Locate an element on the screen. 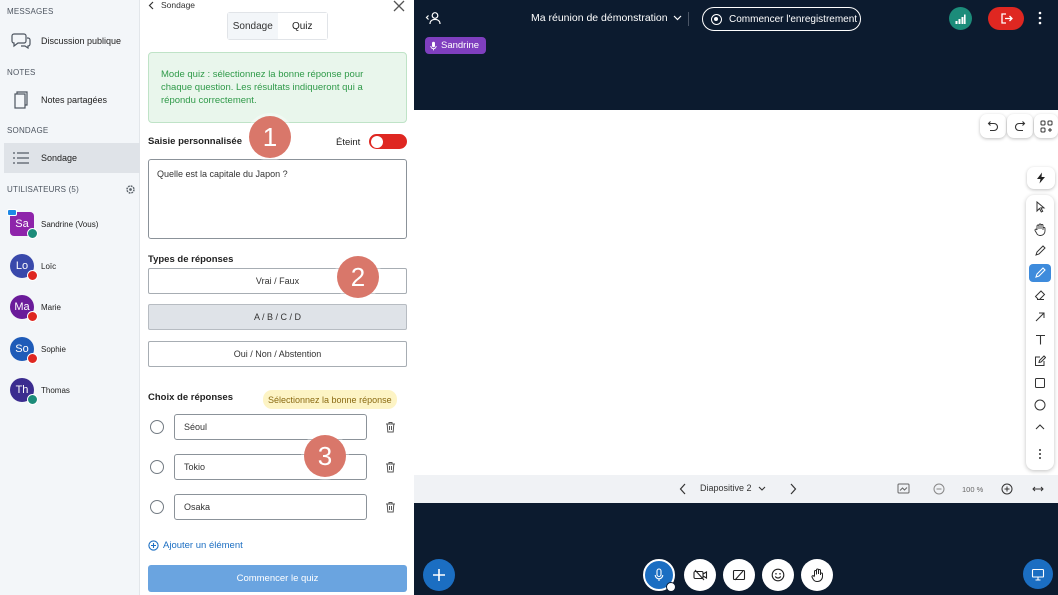  avatar: Lo is located at coordinates (24, 267).